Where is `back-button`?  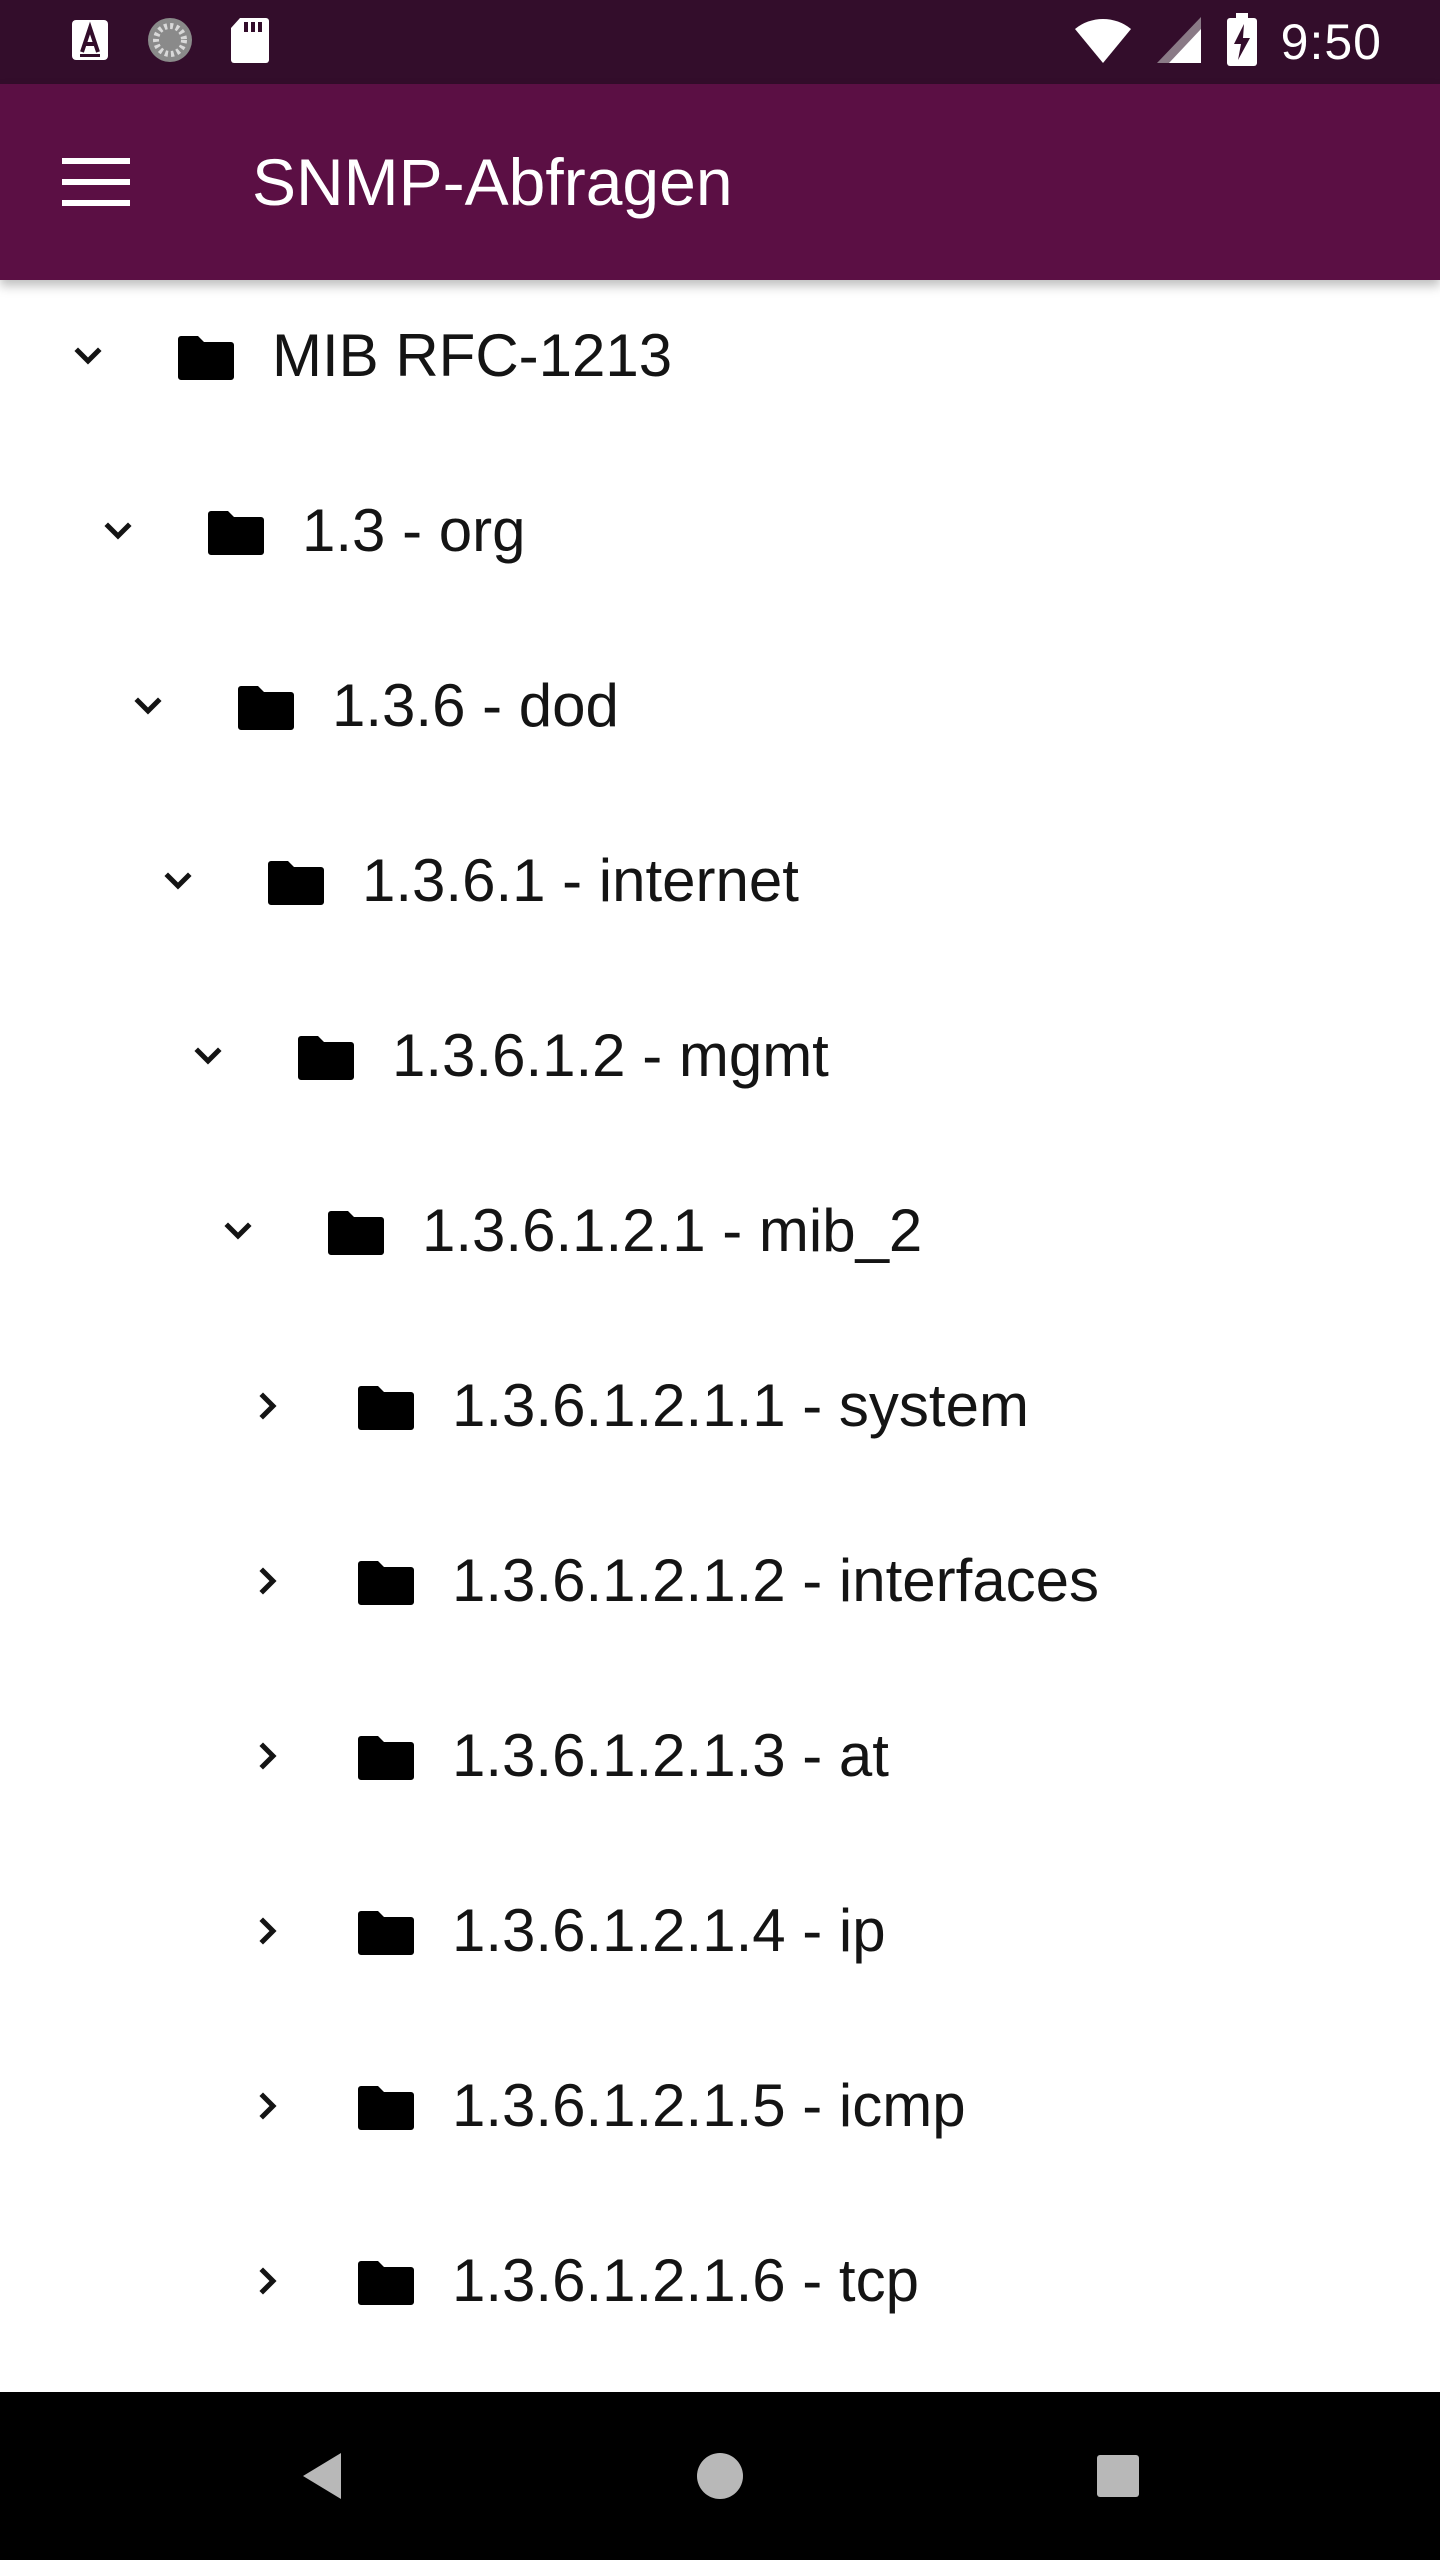 back-button is located at coordinates (322, 2476).